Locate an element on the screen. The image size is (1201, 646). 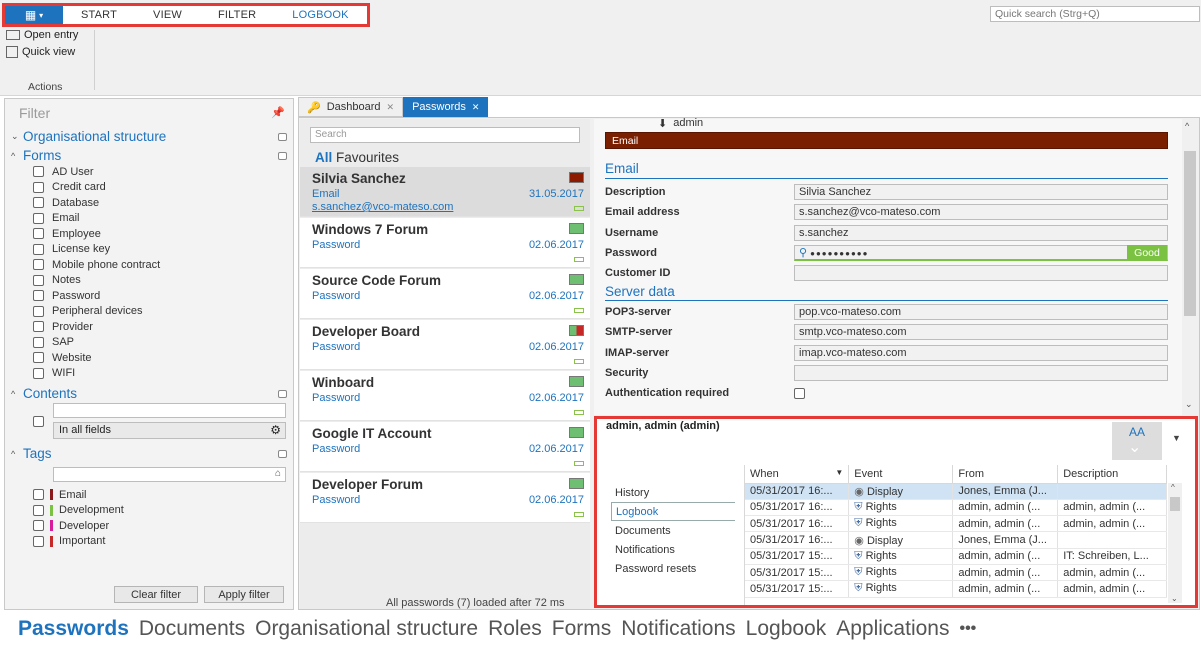
smtp-field: smtp.vco-mateso.com is located at coordinates (981, 332).